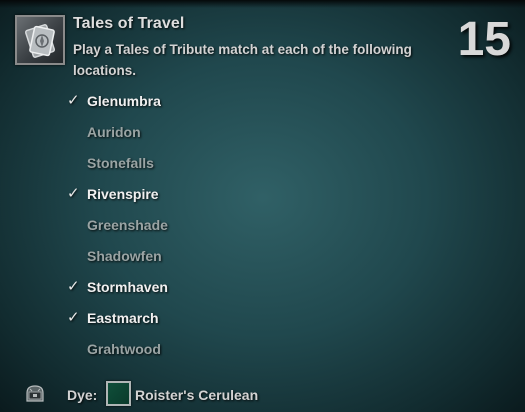  Describe the element at coordinates (127, 225) in the screenshot. I see `location-item: Greenshade` at that location.